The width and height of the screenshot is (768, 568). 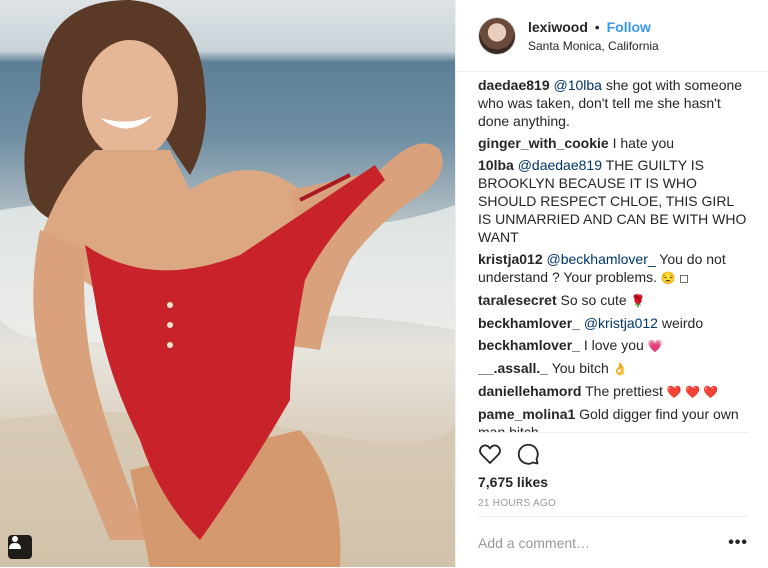 What do you see at coordinates (655, 346) in the screenshot?
I see `comment-emoji: 💗` at bounding box center [655, 346].